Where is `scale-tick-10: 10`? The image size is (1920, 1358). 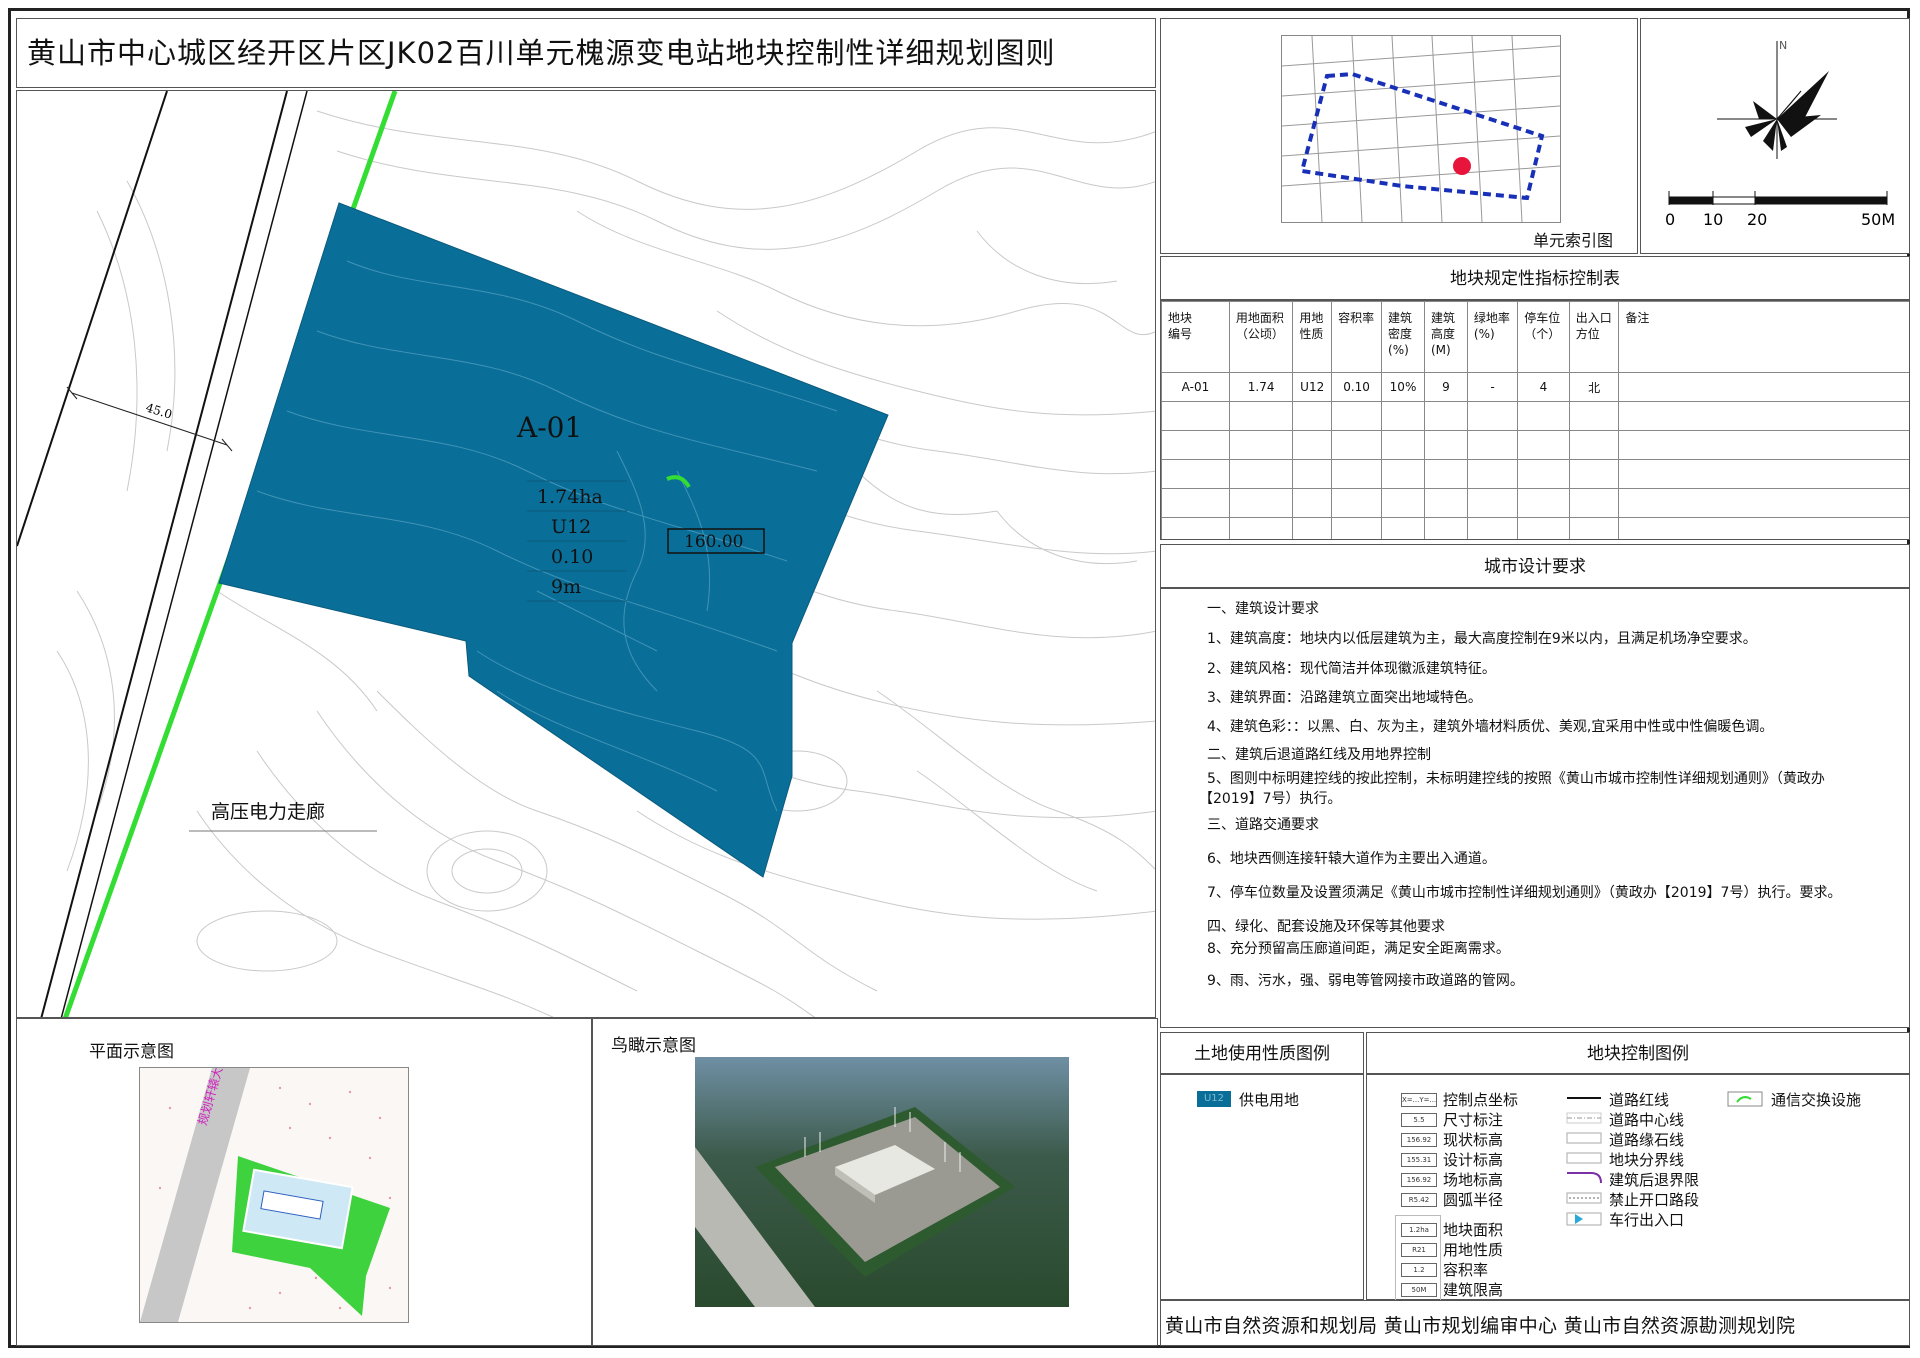
scale-tick-10: 10 is located at coordinates (1713, 219).